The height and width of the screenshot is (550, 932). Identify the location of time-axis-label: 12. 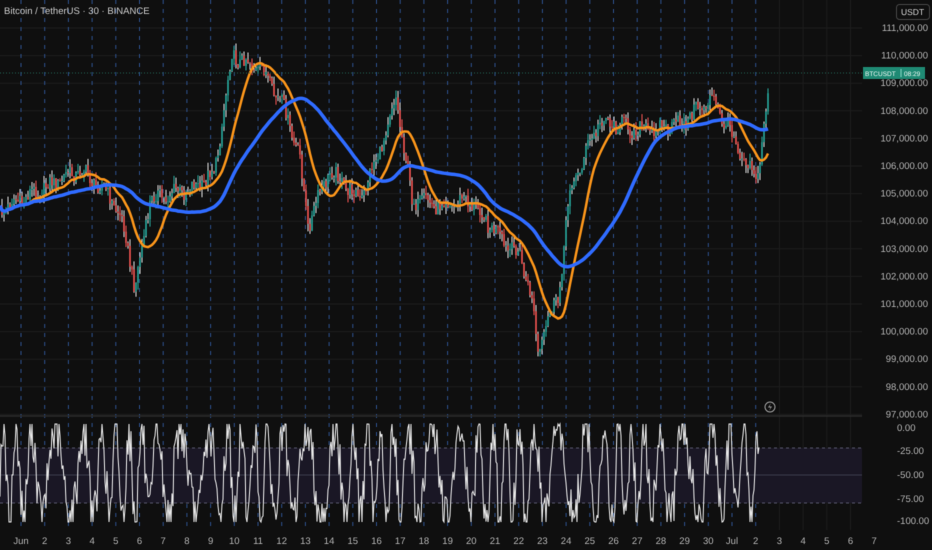
(281, 541).